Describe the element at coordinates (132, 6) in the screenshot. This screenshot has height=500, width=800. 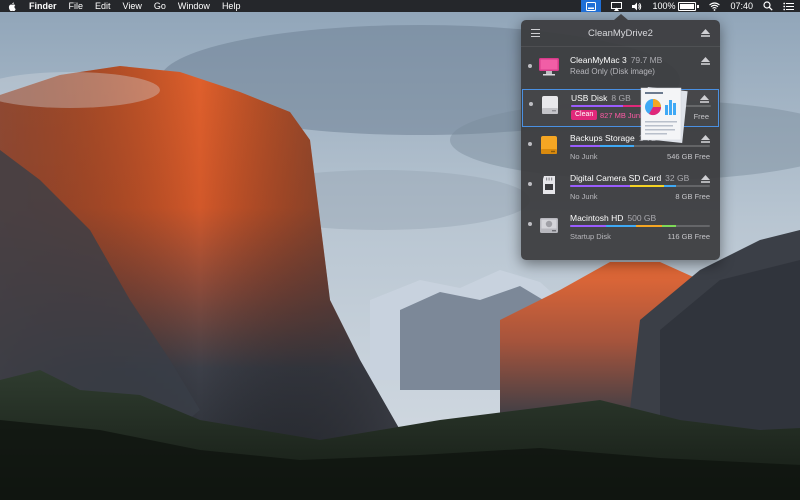
I see `menu-view: View` at that location.